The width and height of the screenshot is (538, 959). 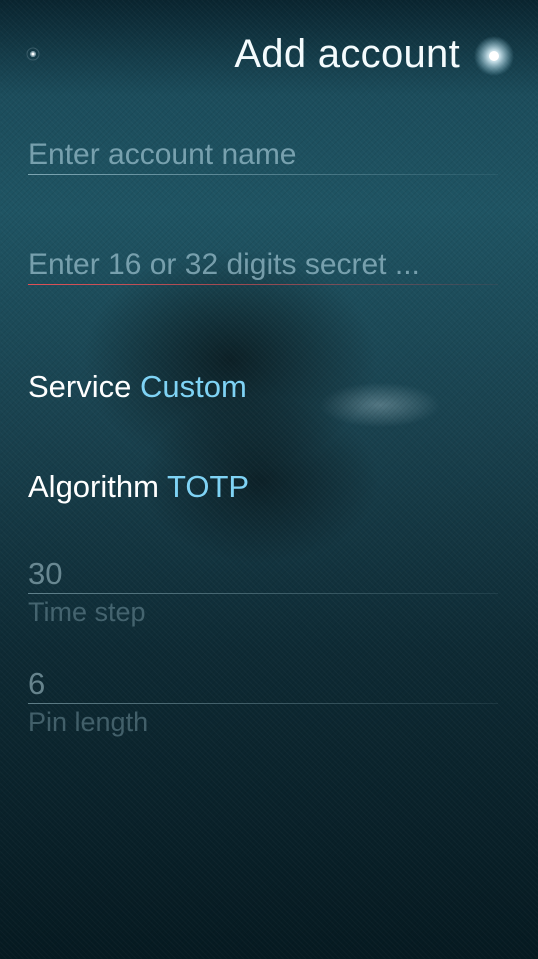 I want to click on pin-length-input: 6, so click(x=263, y=684).